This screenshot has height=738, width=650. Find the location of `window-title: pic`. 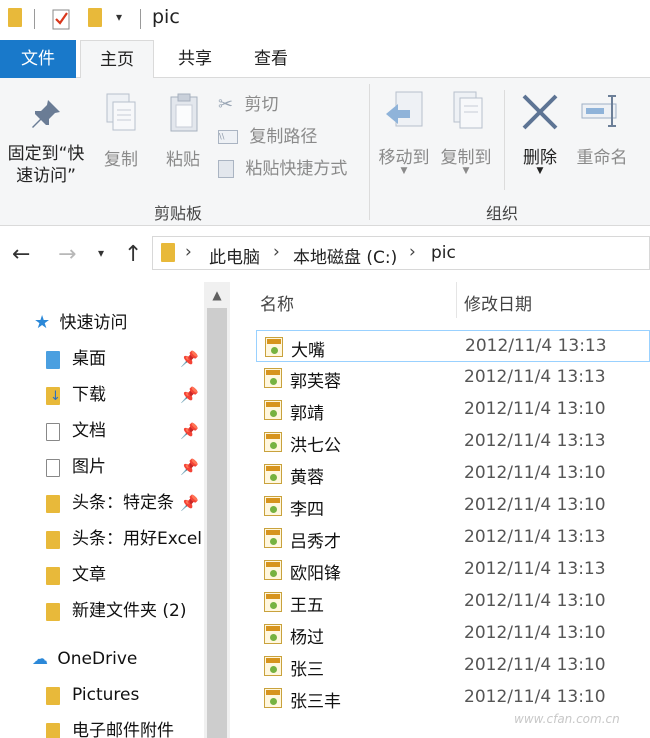

window-title: pic is located at coordinates (166, 17).